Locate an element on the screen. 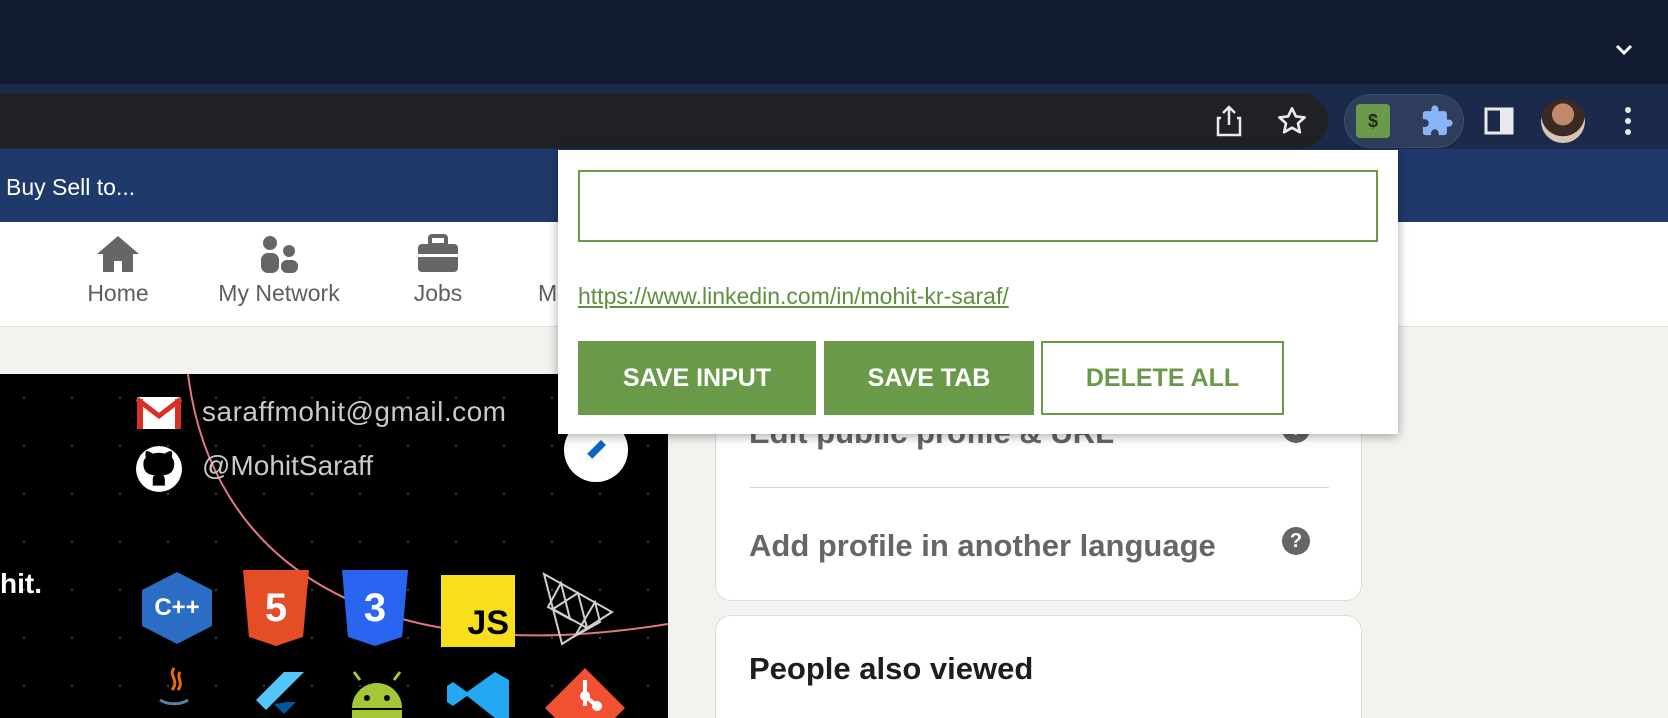  nav-my-network: My Network is located at coordinates (279, 270).